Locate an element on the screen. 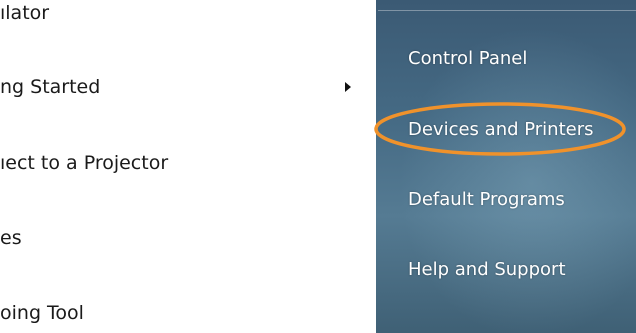 Image resolution: width=636 pixels, height=333 pixels. link-devices-and-printers: Devices and Printers is located at coordinates (501, 129).